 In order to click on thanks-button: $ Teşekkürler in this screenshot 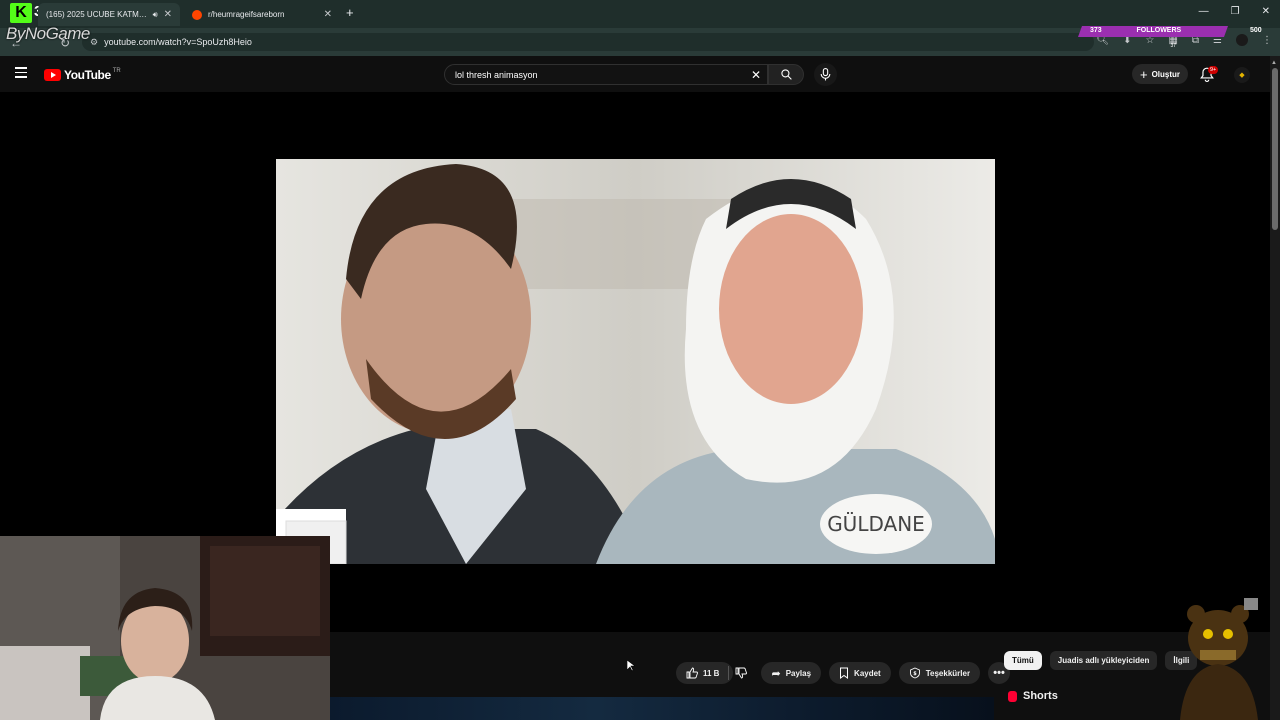, I will do `click(939, 673)`.